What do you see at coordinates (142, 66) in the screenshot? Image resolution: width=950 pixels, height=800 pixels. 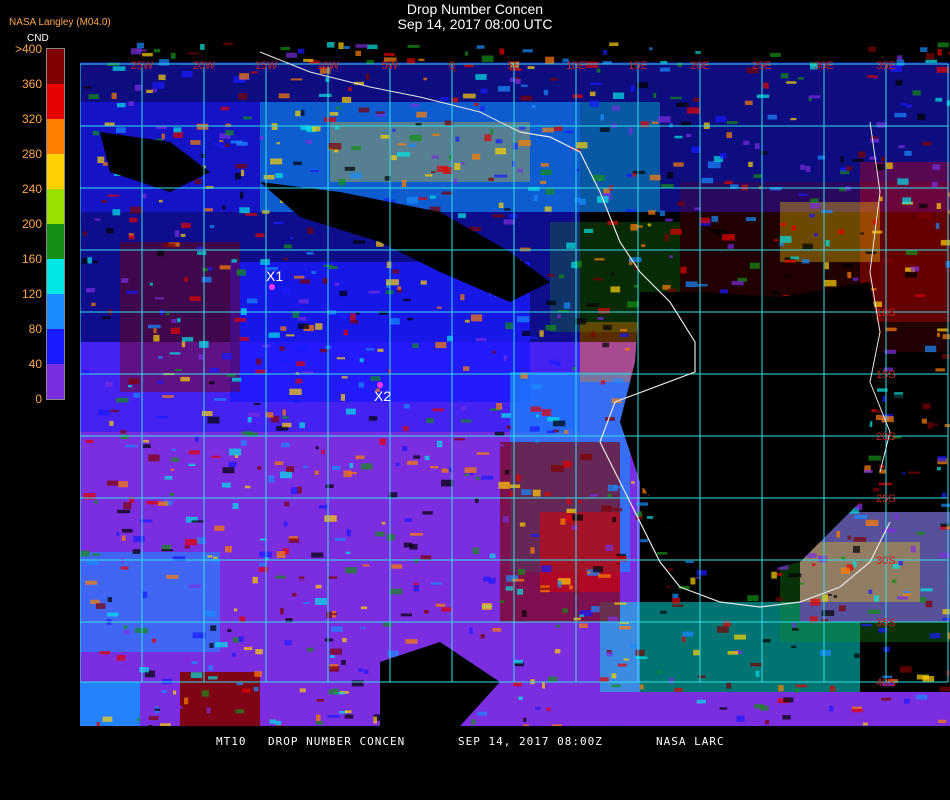 I see `longitude-label: 25W` at bounding box center [142, 66].